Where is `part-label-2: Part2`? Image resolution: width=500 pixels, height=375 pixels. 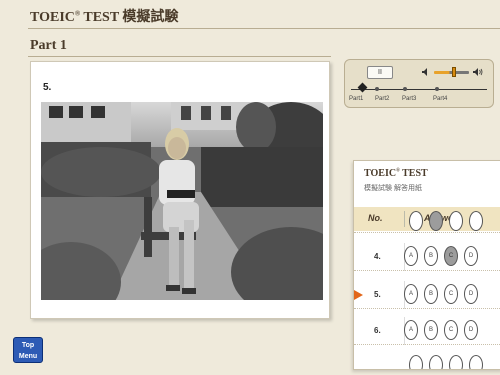
part-label-2: Part2 is located at coordinates (382, 99).